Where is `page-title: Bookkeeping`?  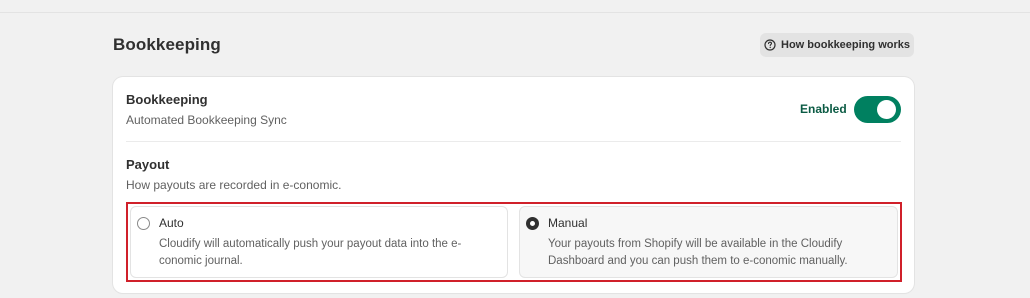 page-title: Bookkeeping is located at coordinates (167, 44).